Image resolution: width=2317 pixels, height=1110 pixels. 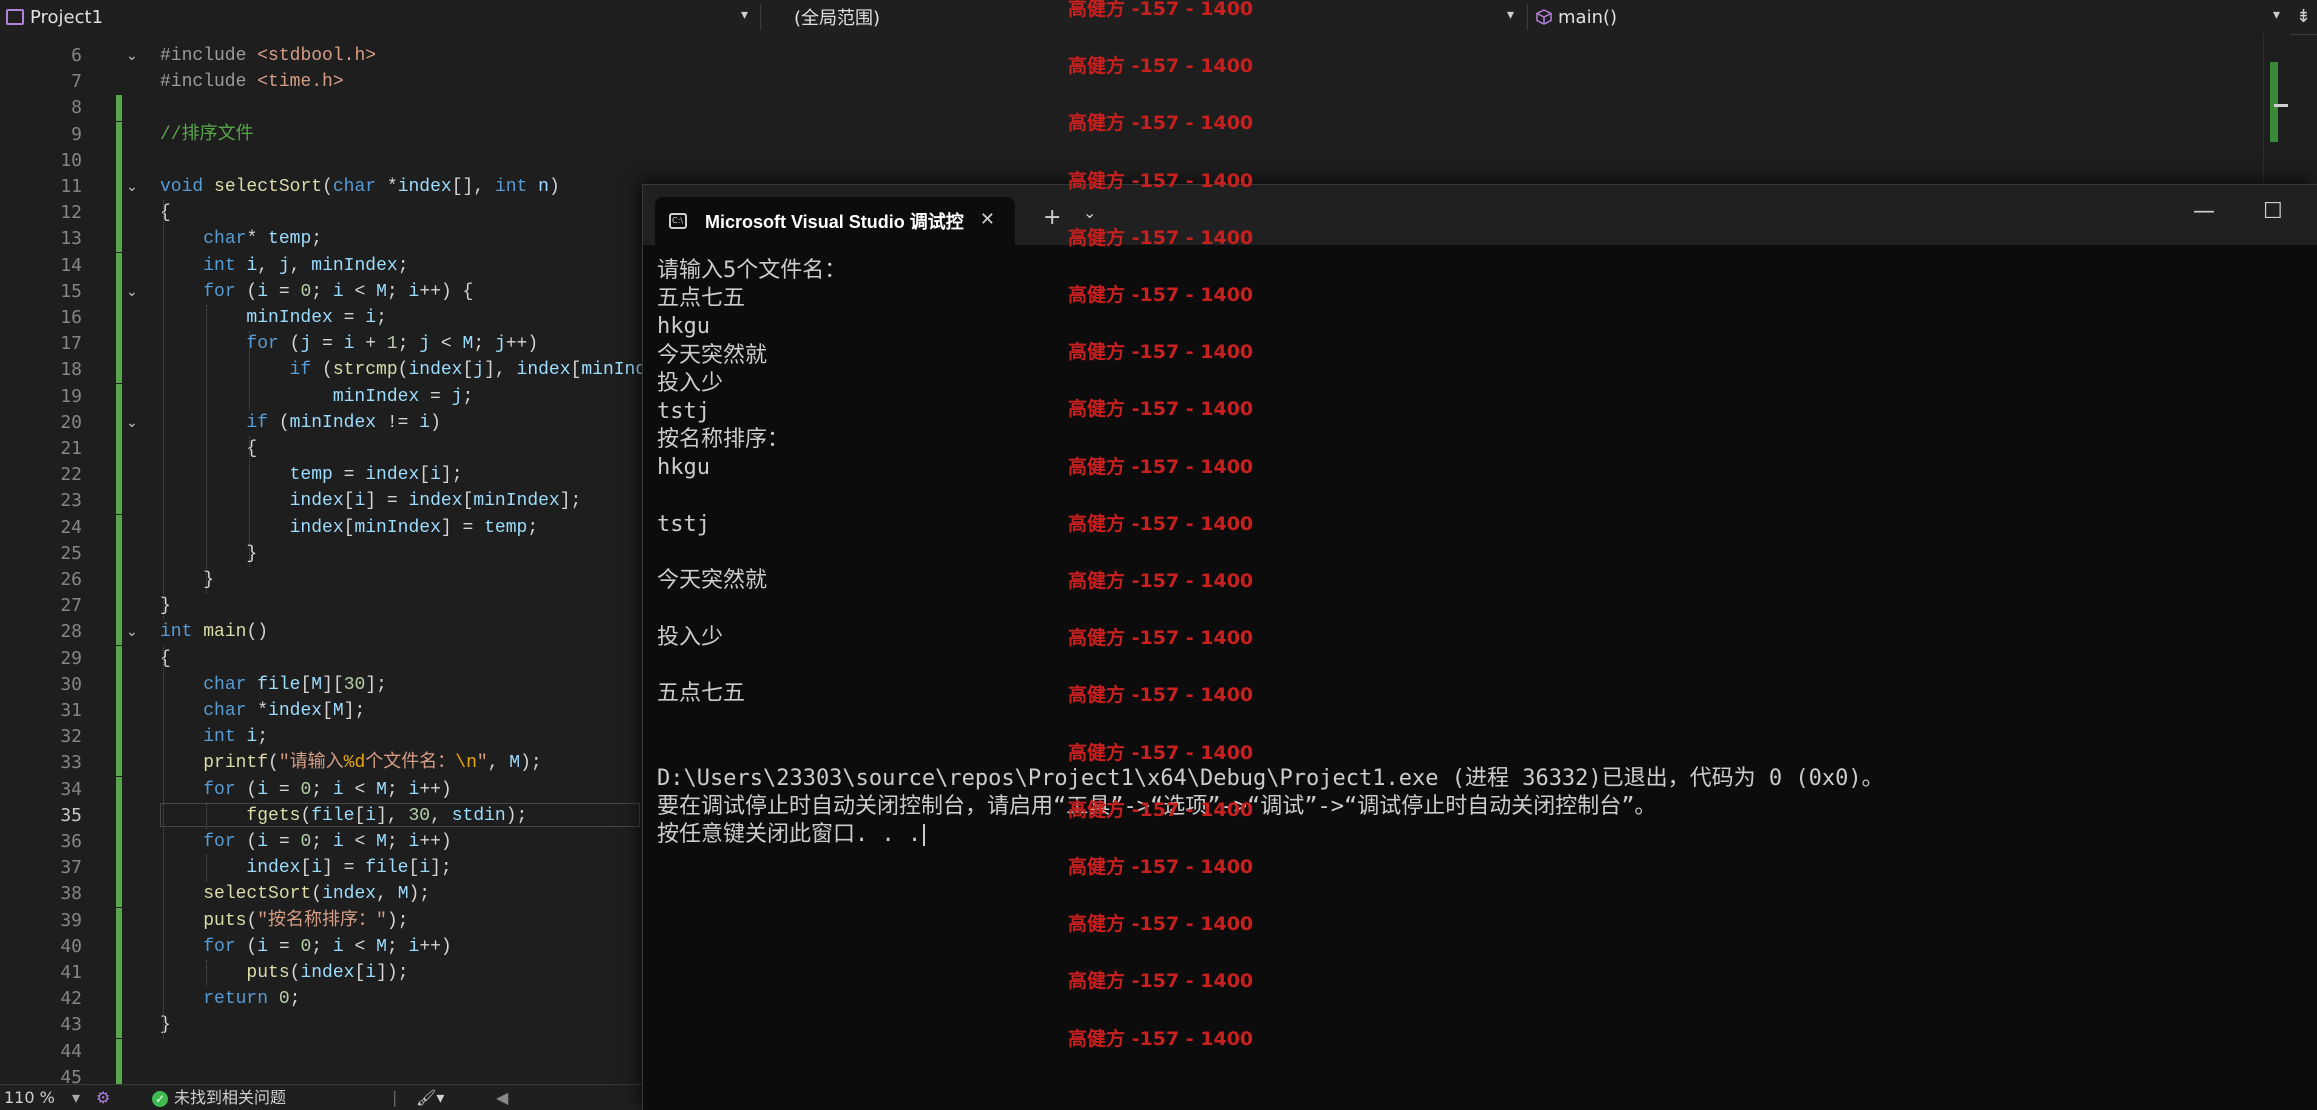 I want to click on line-number: 15, so click(x=71, y=291).